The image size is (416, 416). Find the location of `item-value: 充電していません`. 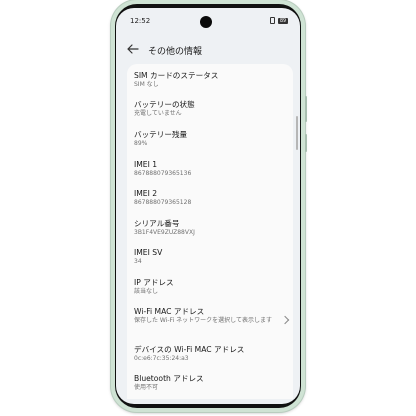

item-value: 充電していません is located at coordinates (158, 113).